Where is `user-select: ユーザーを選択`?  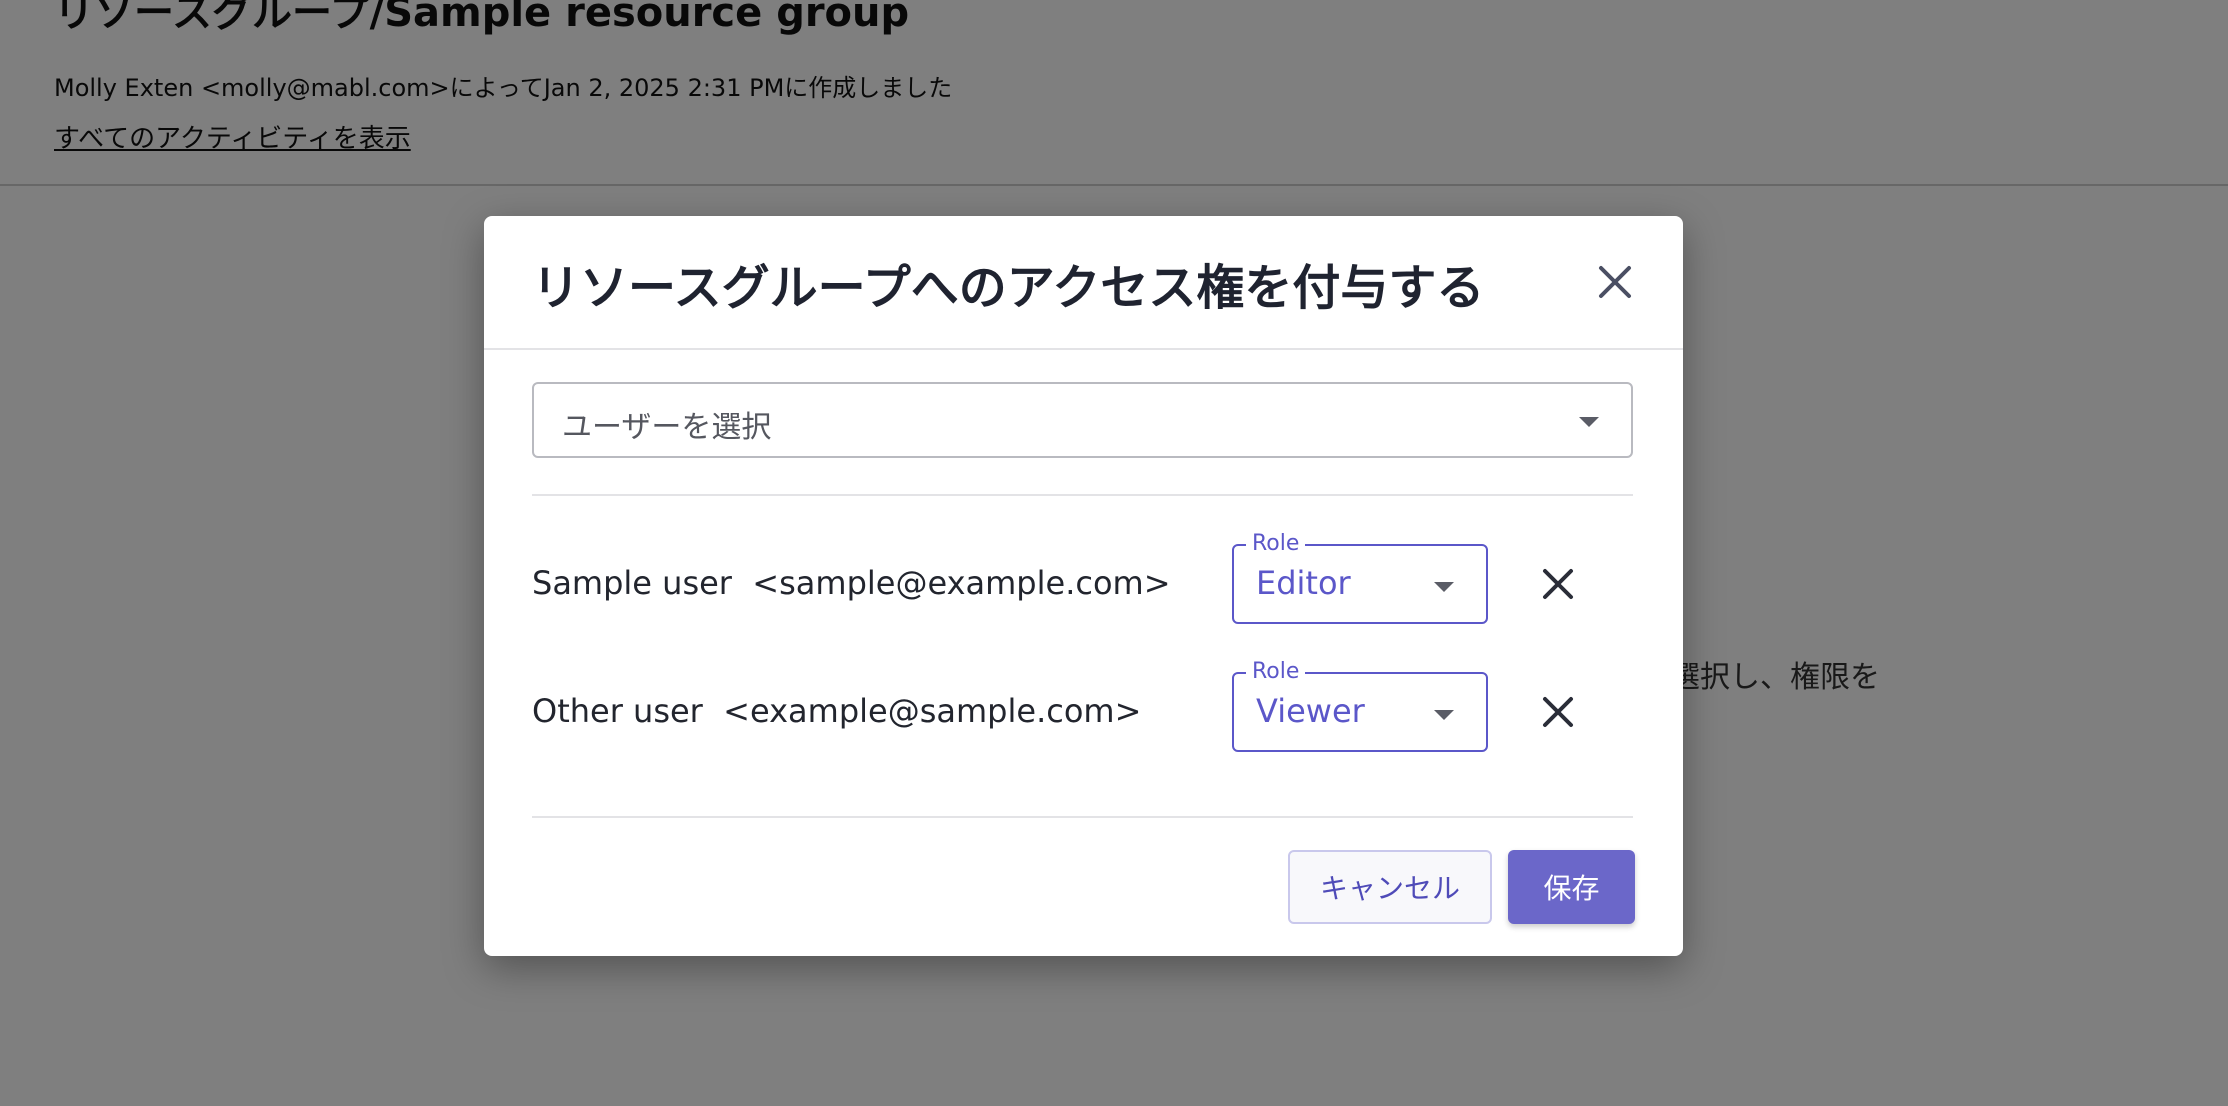
user-select: ユーザーを選択 is located at coordinates (1082, 420).